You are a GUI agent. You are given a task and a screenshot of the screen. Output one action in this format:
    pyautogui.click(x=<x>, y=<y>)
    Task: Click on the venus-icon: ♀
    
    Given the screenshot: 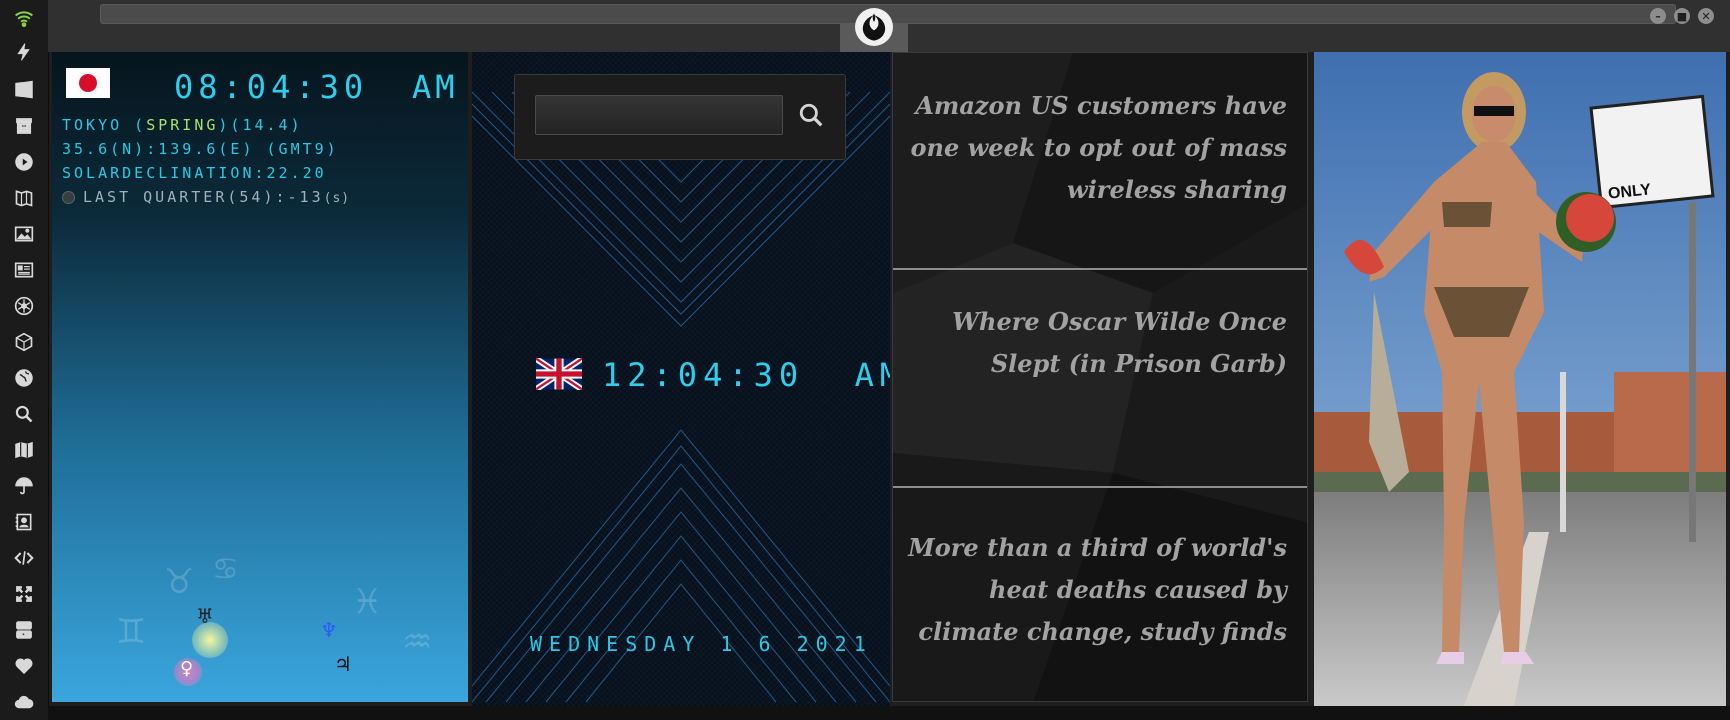 What is the action you would take?
    pyautogui.click(x=187, y=668)
    